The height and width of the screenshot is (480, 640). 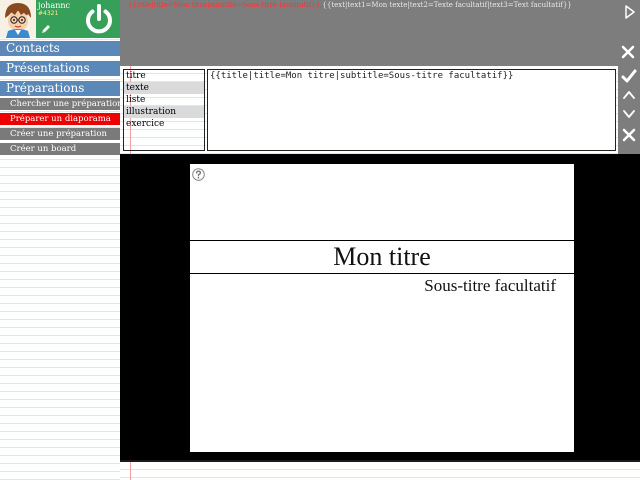 I want to click on play-icon, so click(x=630, y=12).